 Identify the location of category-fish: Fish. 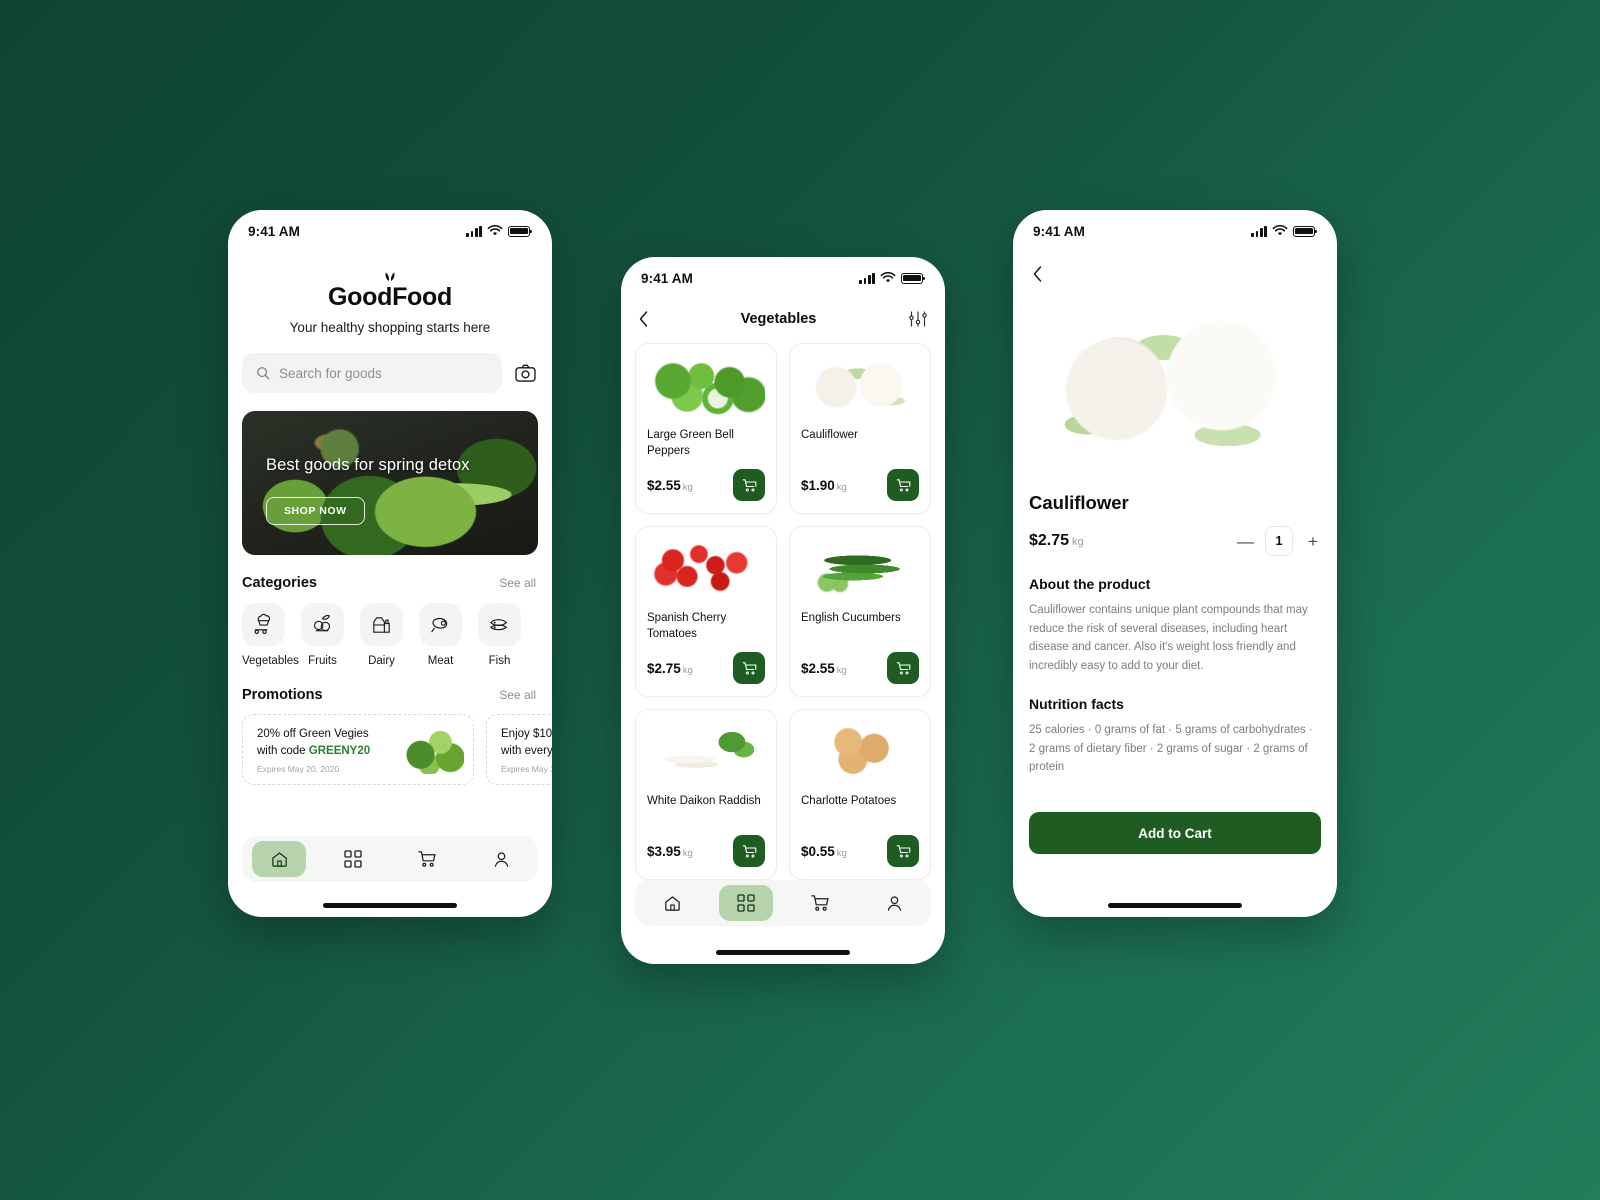
(499, 635).